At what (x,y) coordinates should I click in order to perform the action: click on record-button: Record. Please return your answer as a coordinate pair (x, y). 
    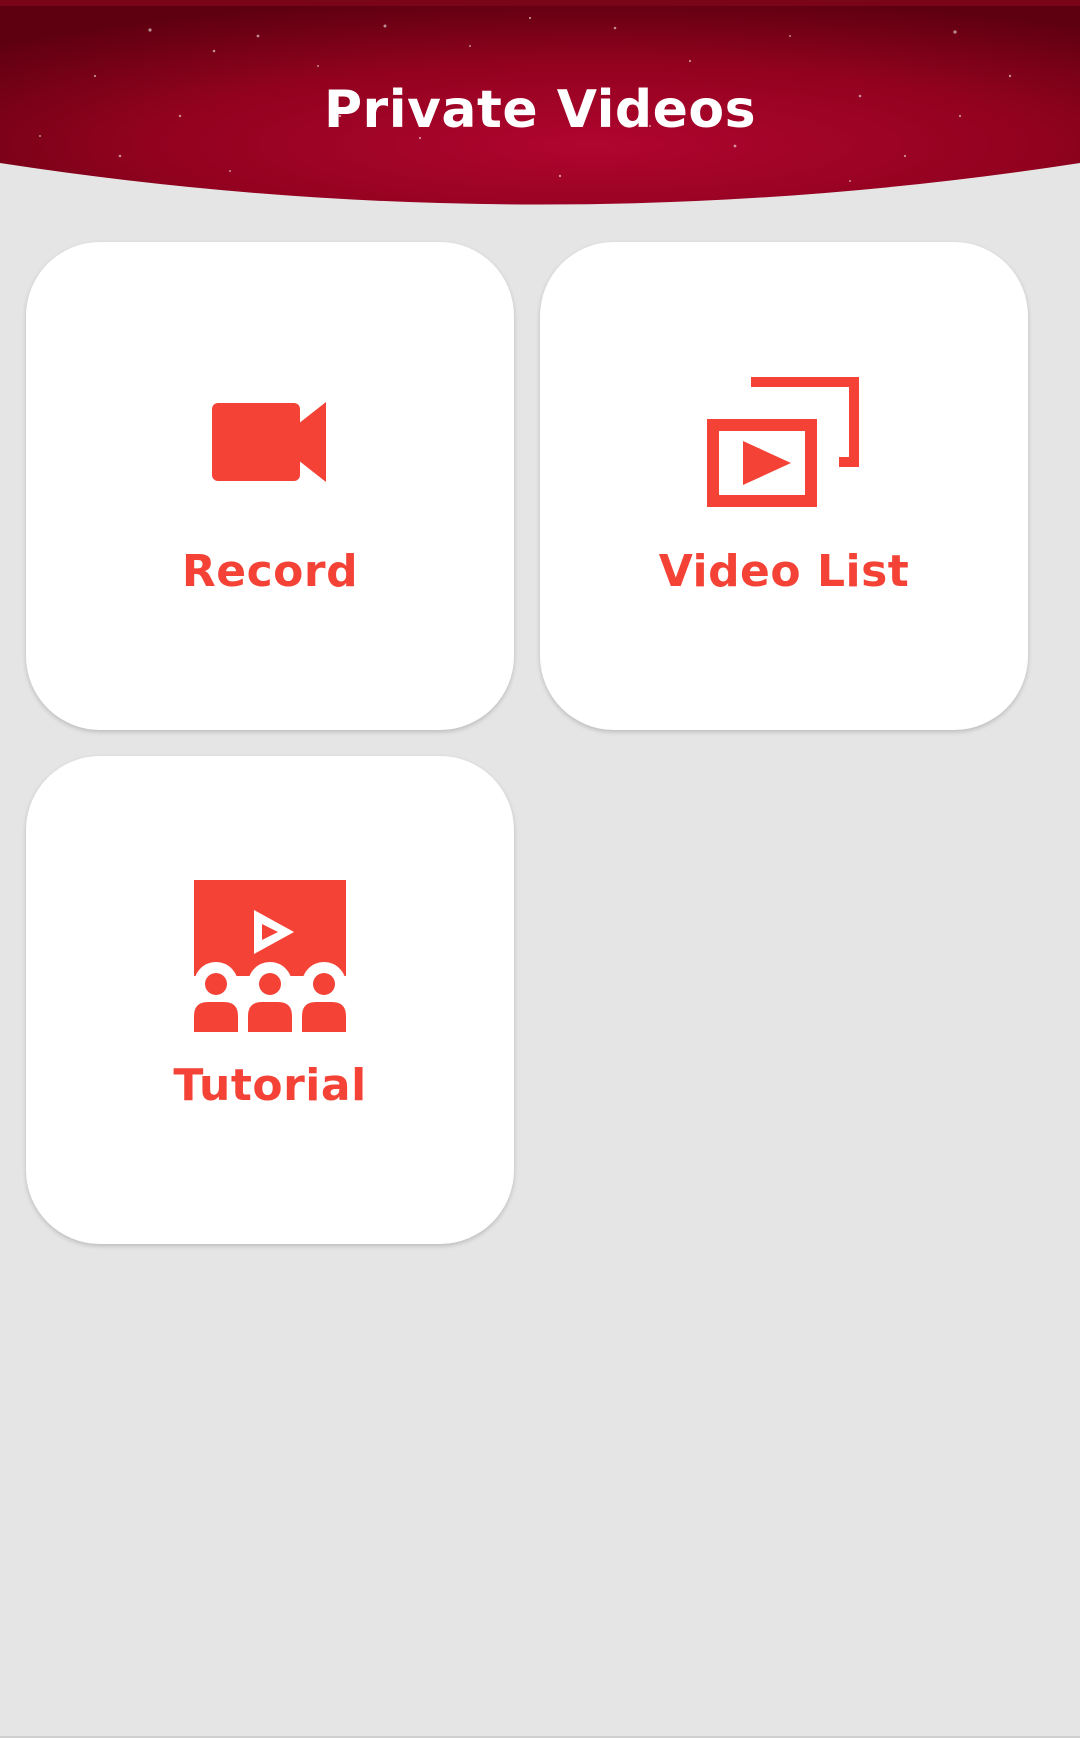
    Looking at the image, I should click on (270, 486).